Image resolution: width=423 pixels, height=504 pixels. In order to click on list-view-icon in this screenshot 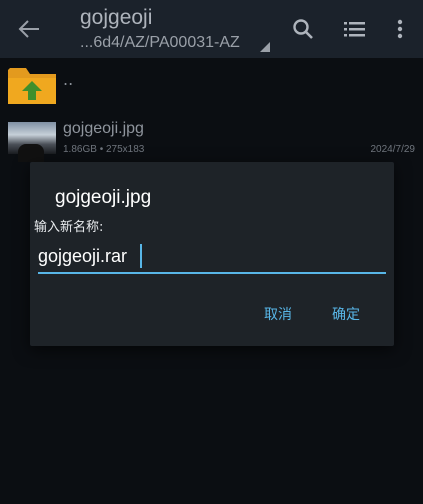, I will do `click(354, 29)`.